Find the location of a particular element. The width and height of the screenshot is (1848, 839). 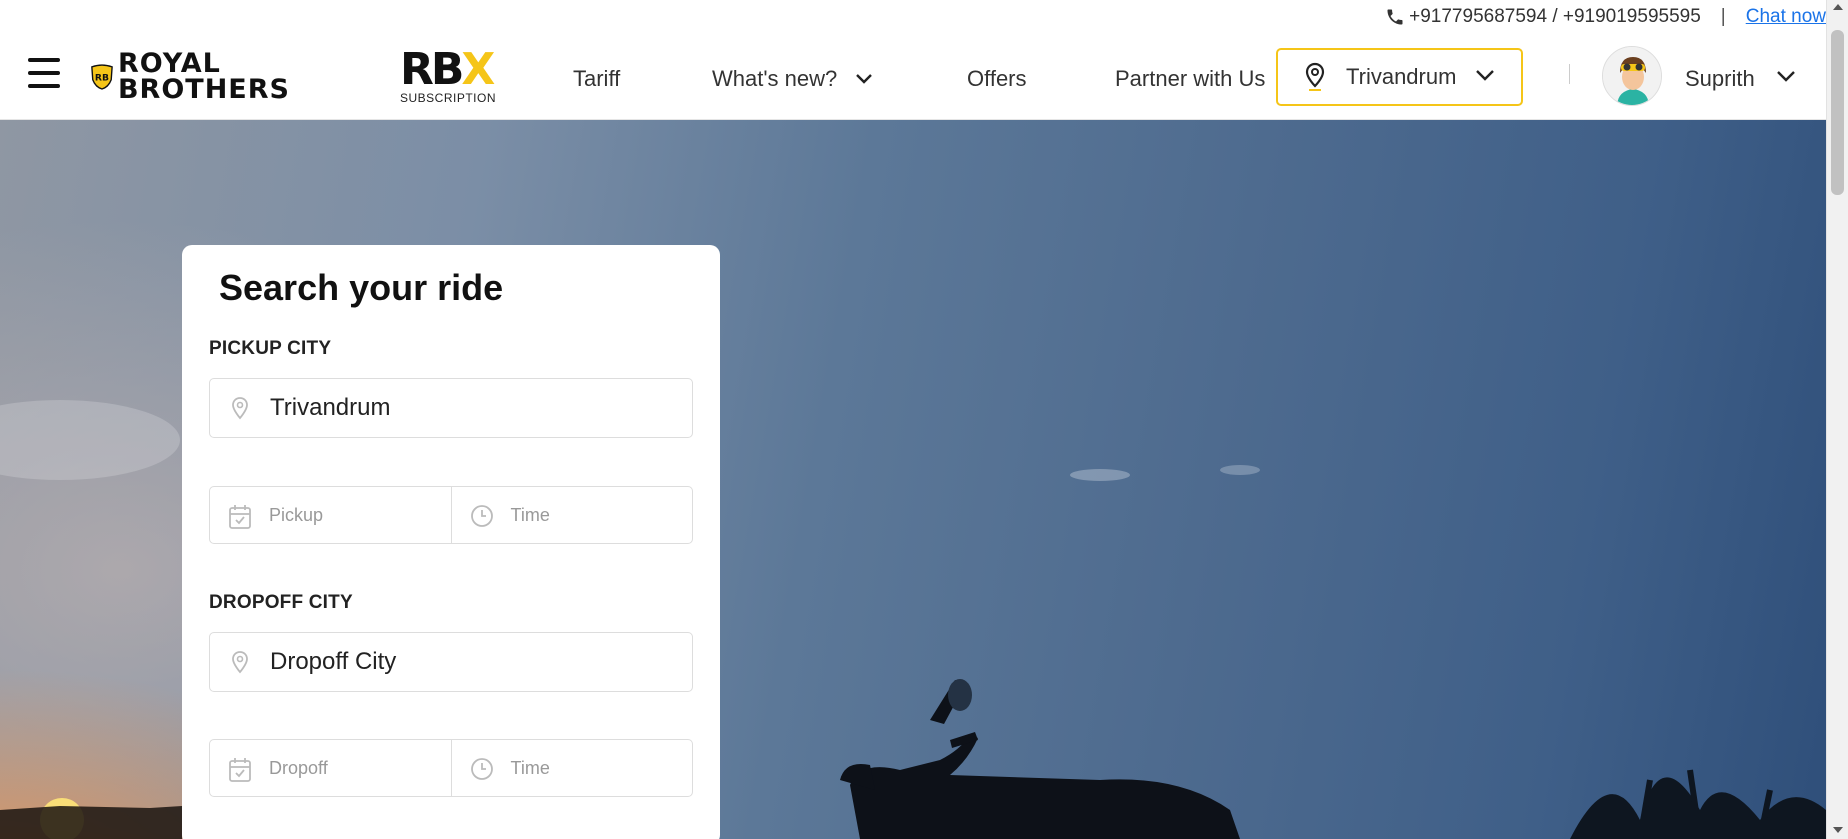

dropoff-city-value: Dropoff City is located at coordinates (333, 661).